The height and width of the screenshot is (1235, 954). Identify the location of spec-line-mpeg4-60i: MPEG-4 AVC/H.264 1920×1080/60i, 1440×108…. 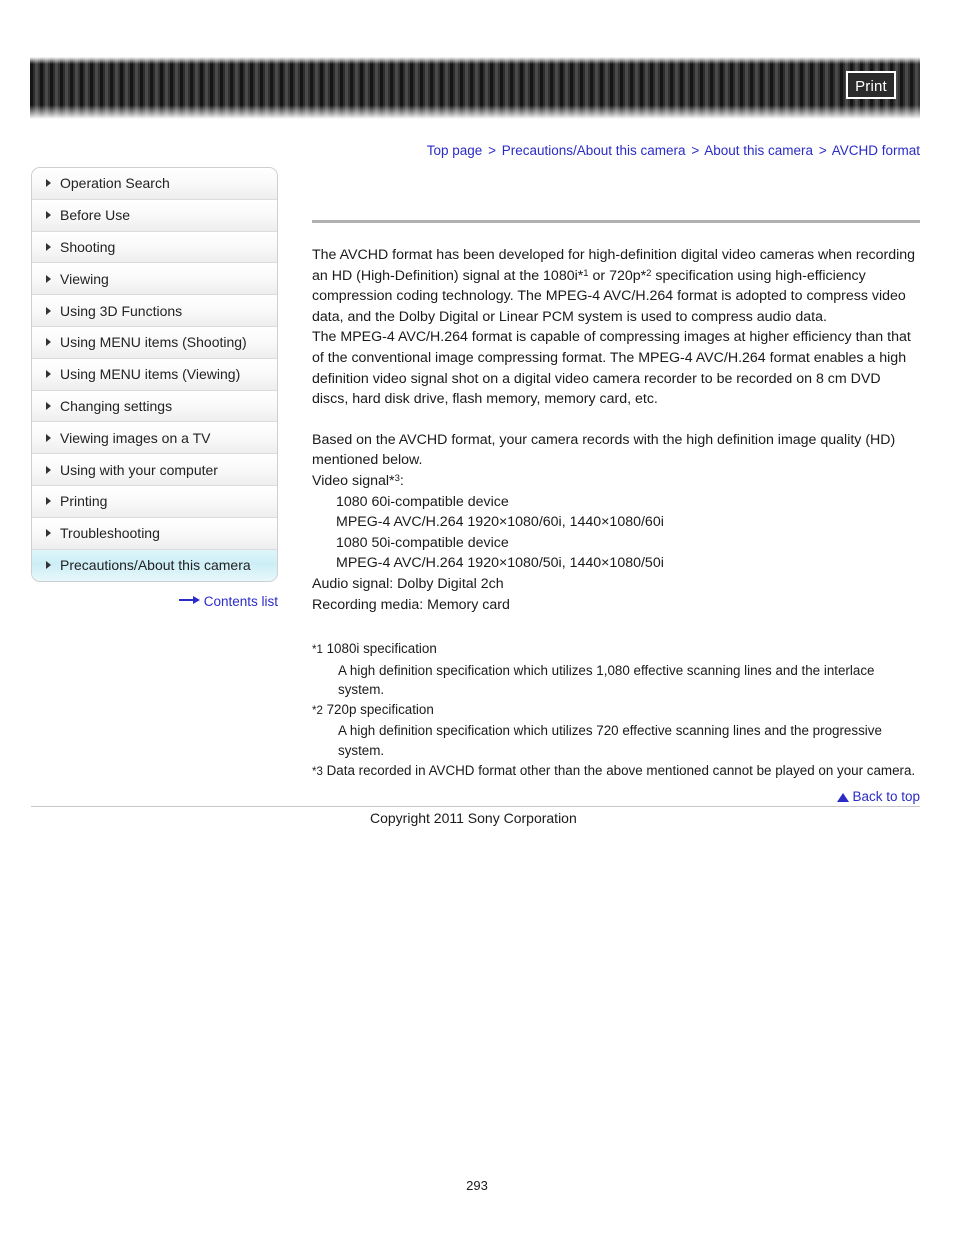
(500, 522).